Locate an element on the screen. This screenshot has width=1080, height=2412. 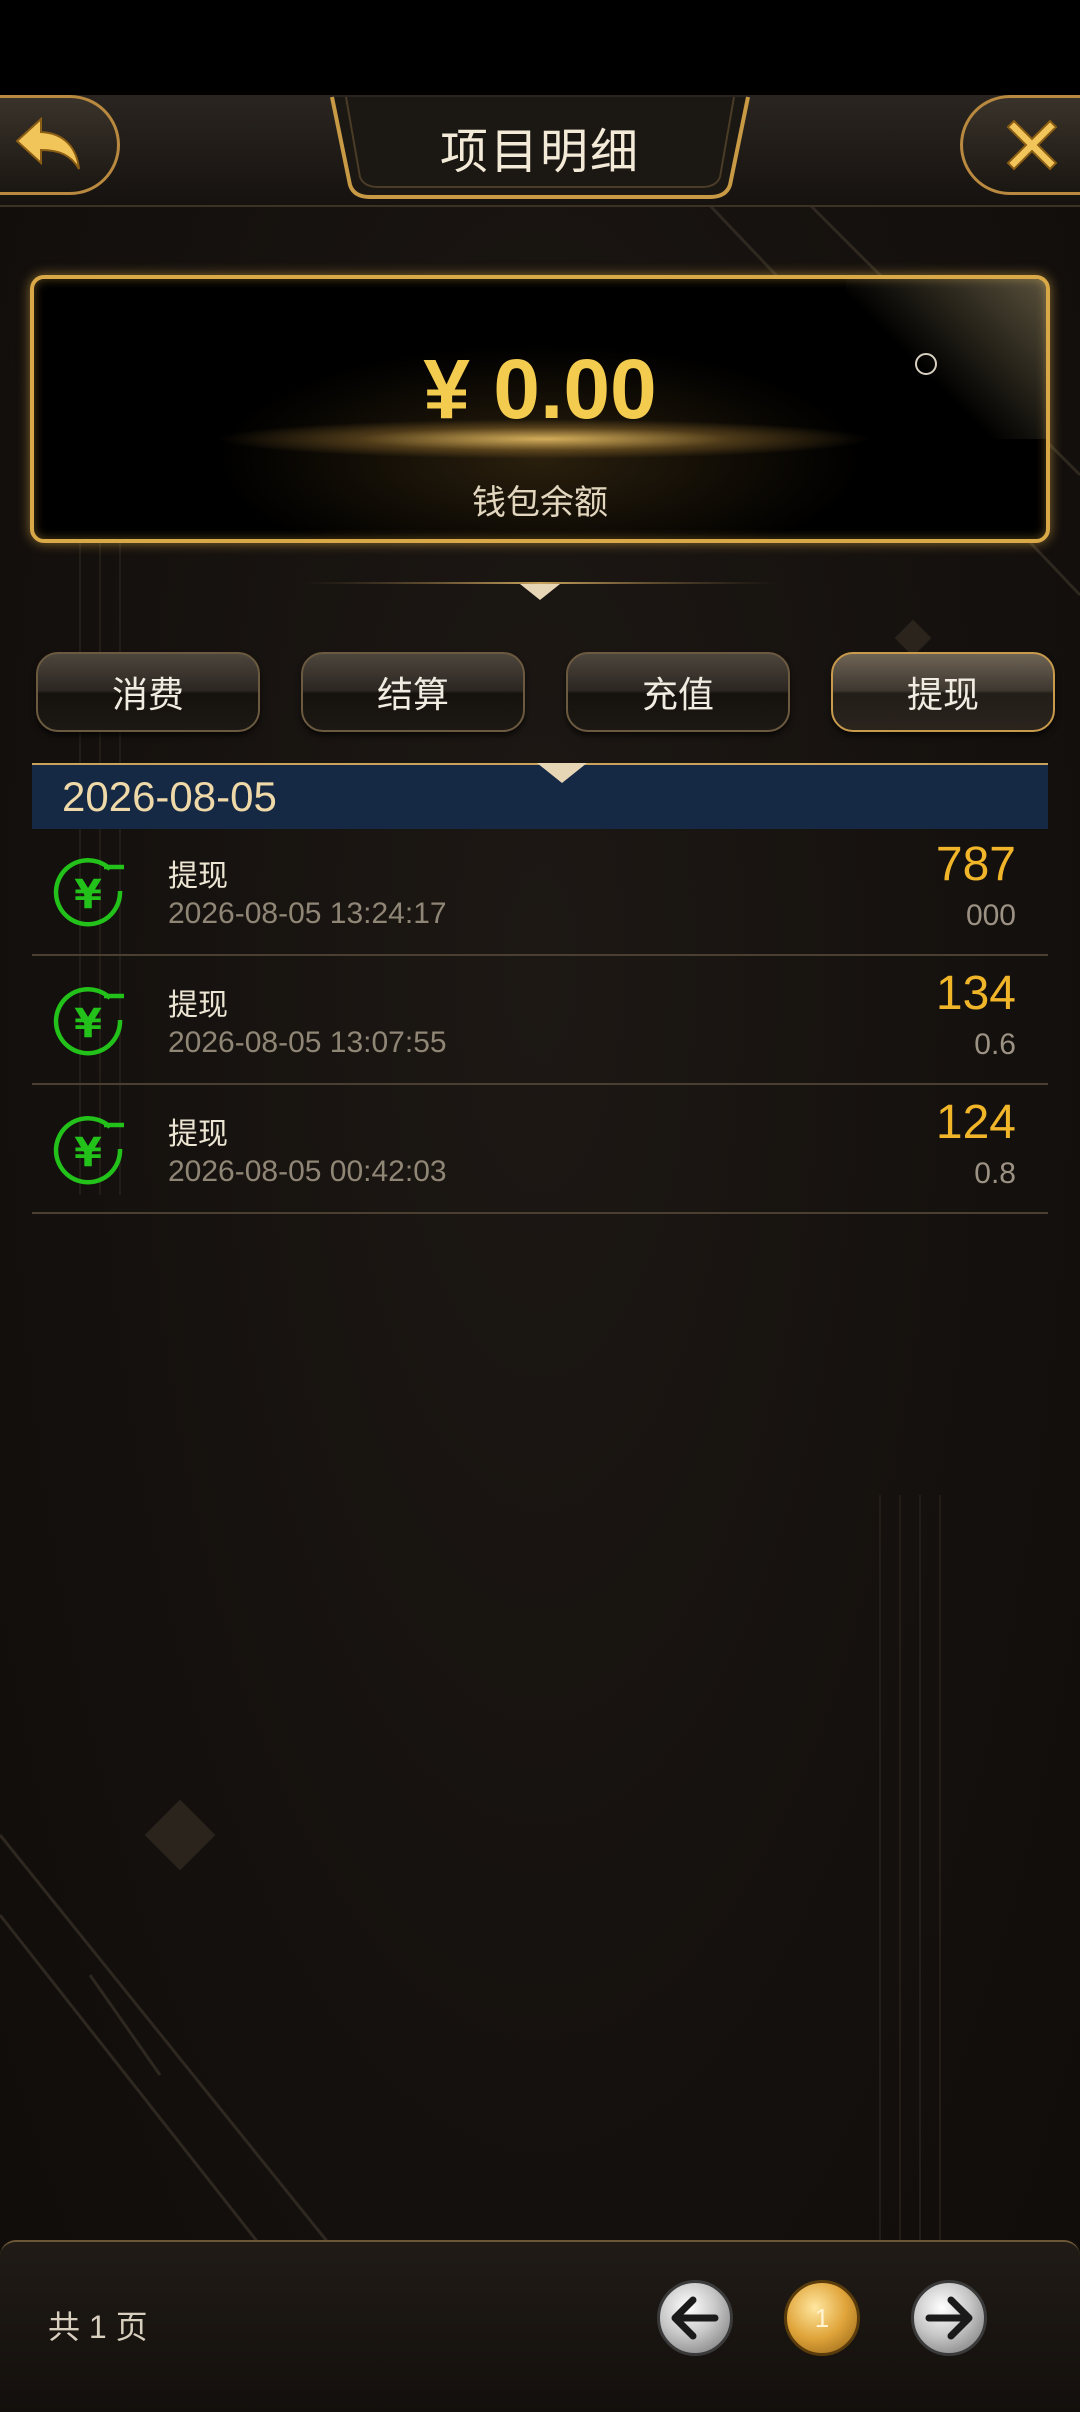
date-group-header: 2026-08-05 is located at coordinates (540, 796).